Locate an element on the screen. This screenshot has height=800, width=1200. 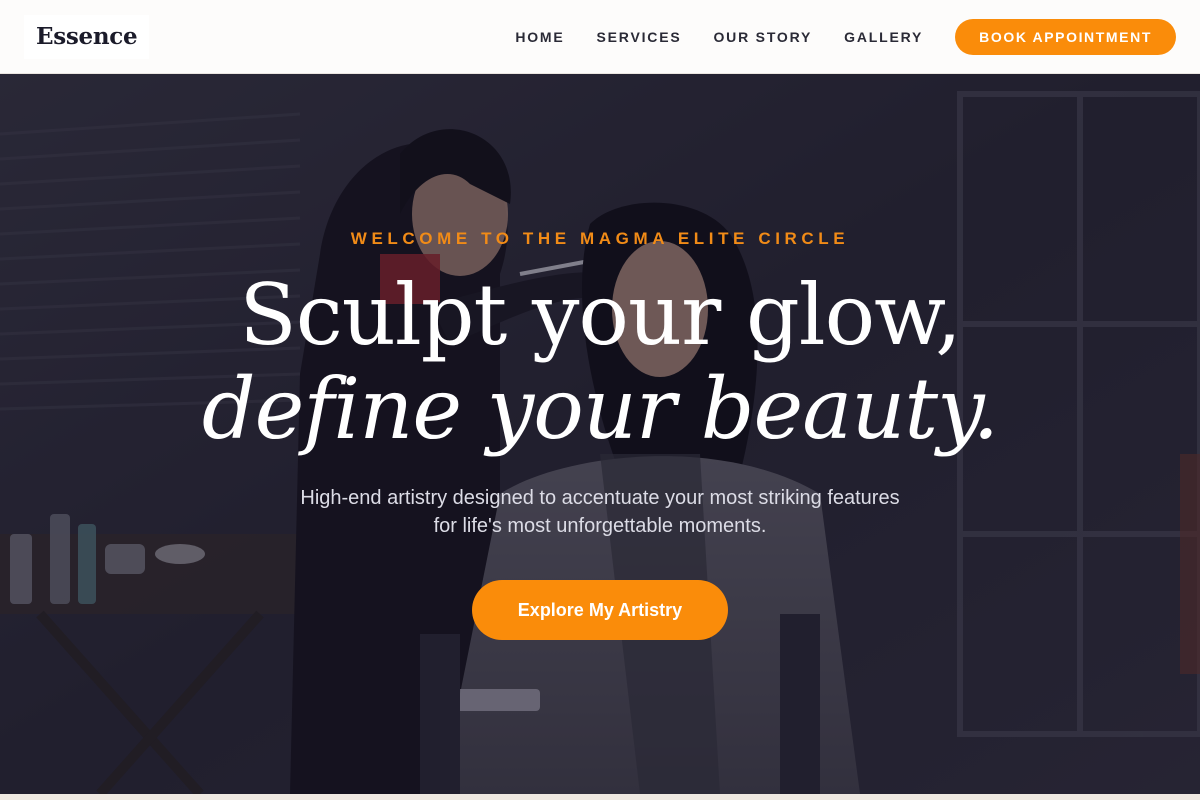
hero-headline-line-2: define your beauty. is located at coordinates (600, 409).